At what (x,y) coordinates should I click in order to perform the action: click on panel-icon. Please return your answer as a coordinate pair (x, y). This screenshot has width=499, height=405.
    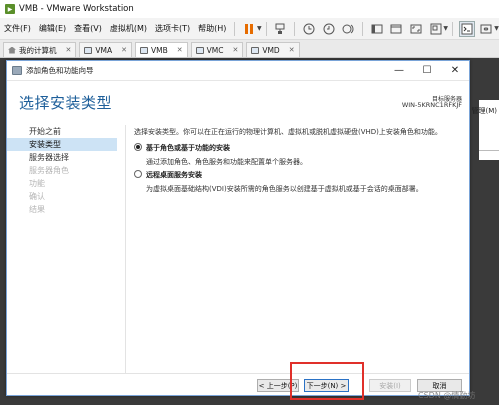
    Looking at the image, I should click on (377, 28).